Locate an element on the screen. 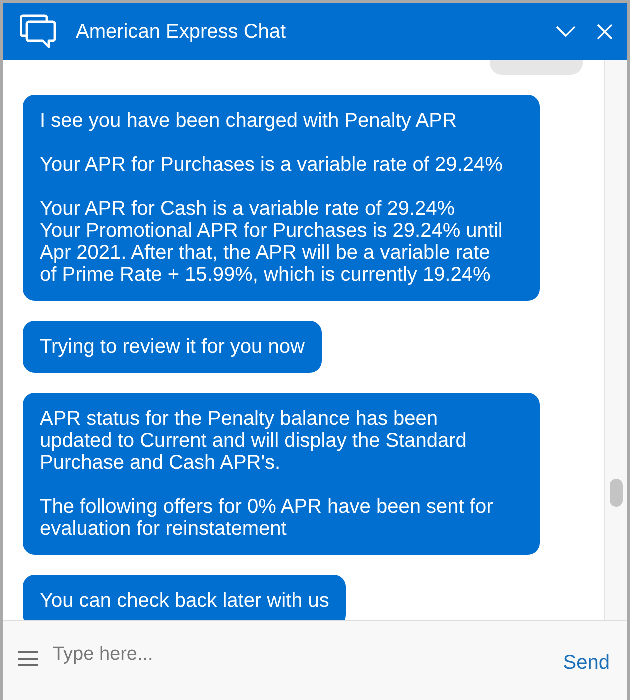 This screenshot has height=700, width=630. message-text: You can check back later with us is located at coordinates (185, 601).